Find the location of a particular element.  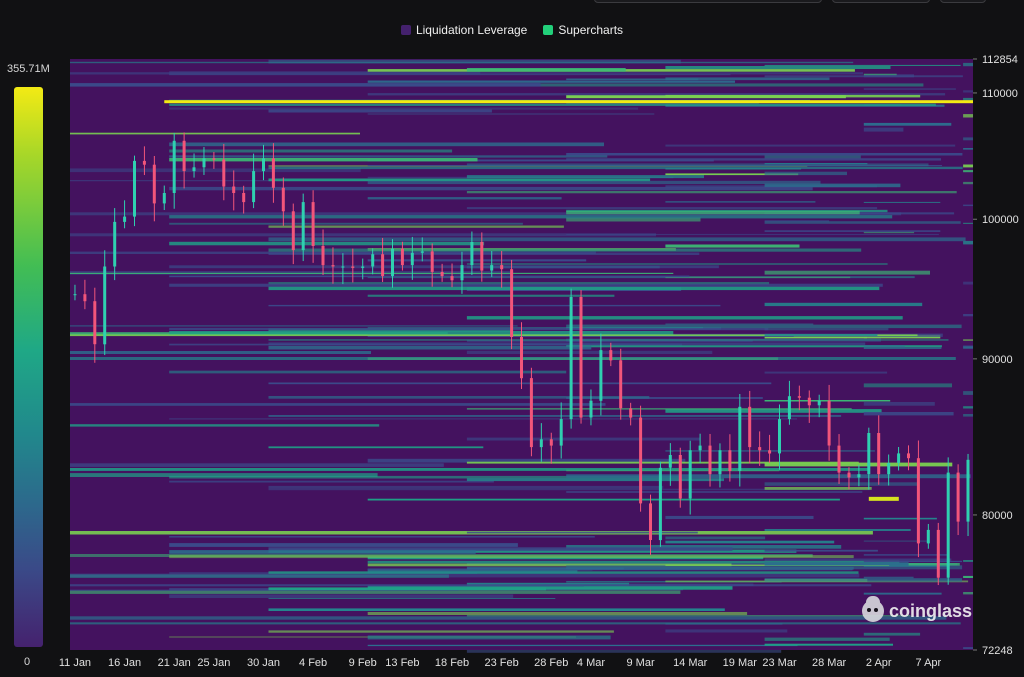

x-tick-label: 14 Mar is located at coordinates (690, 663).